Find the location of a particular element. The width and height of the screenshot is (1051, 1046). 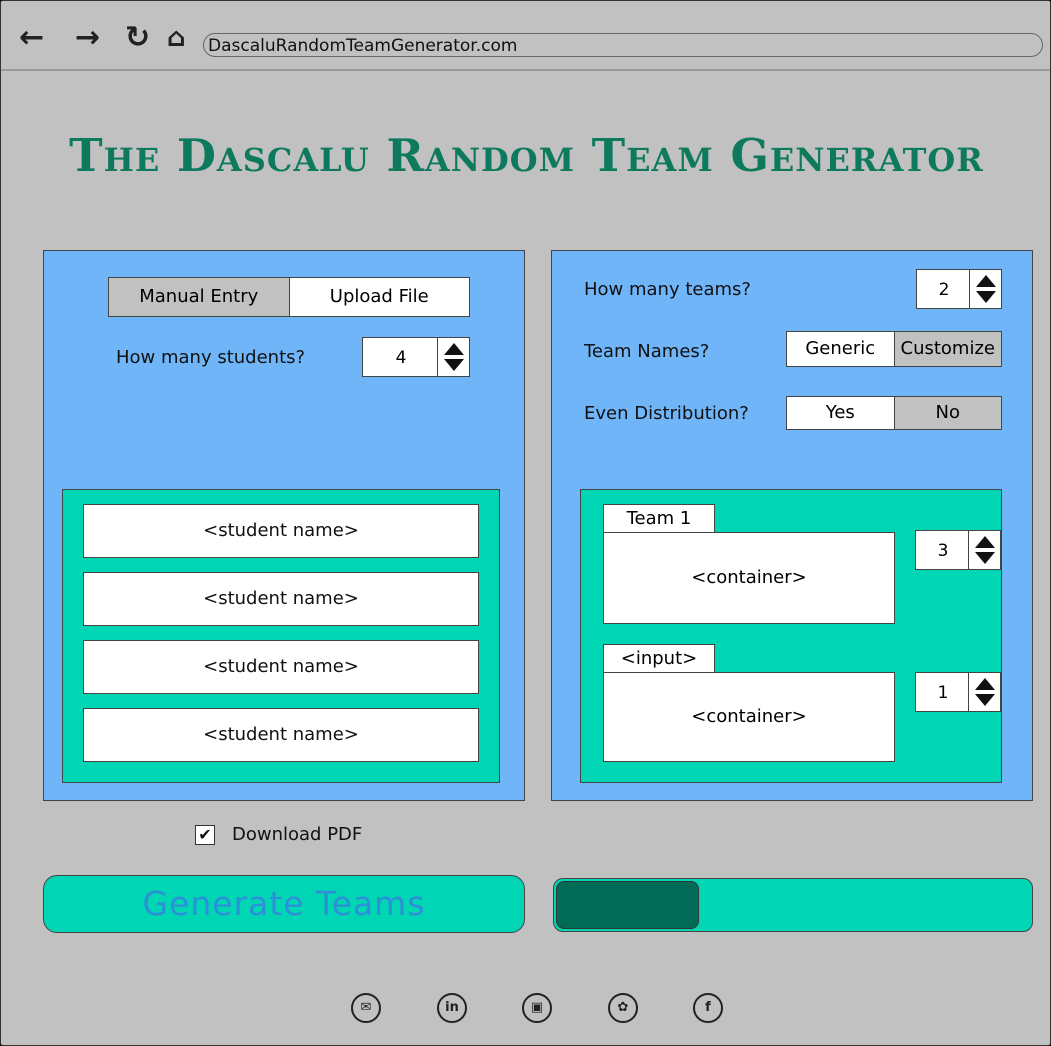

progress-bar is located at coordinates (793, 905).